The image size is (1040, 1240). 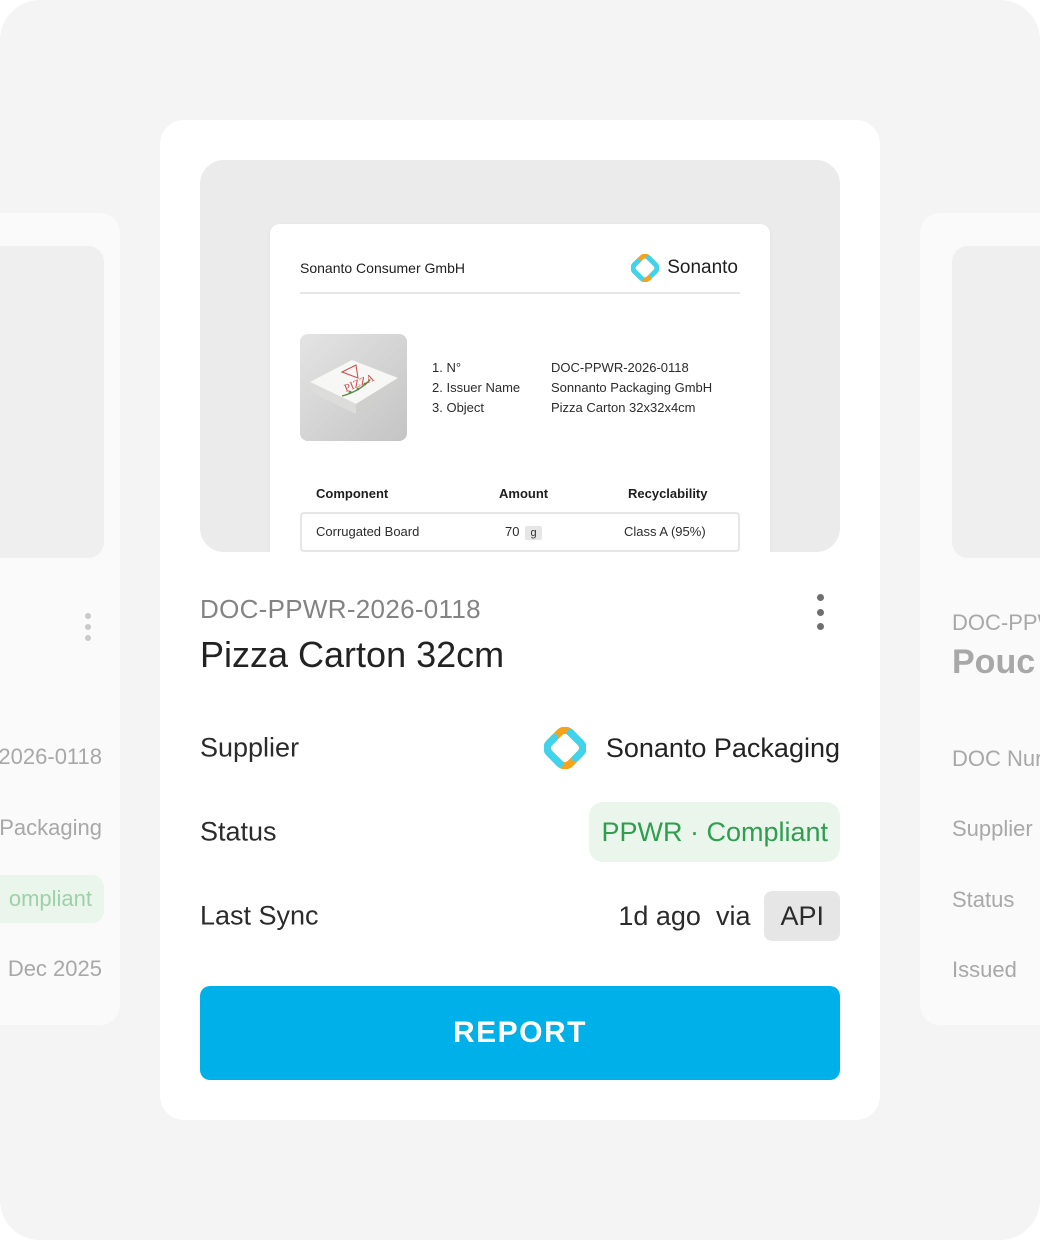 What do you see at coordinates (702, 267) in the screenshot?
I see `document-brand-name: Sonanto` at bounding box center [702, 267].